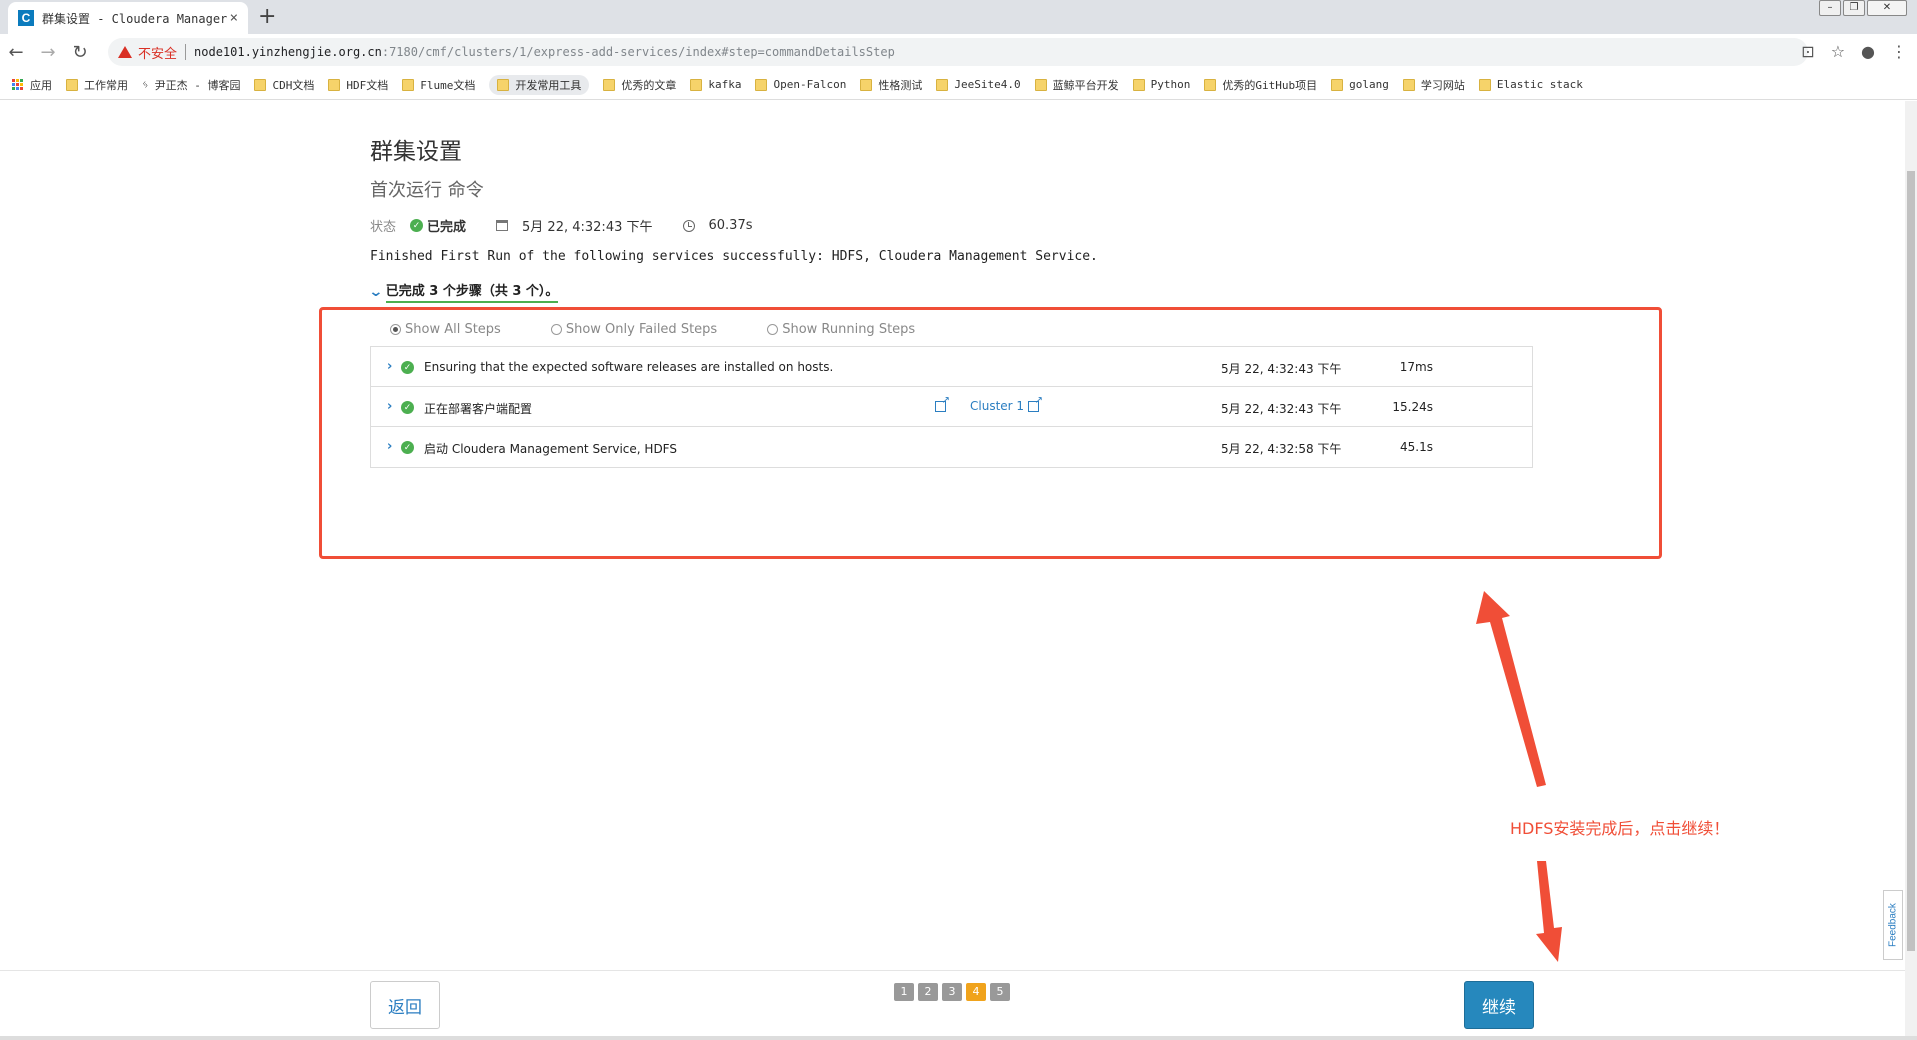 Image resolution: width=1917 pixels, height=1040 pixels. What do you see at coordinates (904, 992) in the screenshot?
I see `pager-step: 1` at bounding box center [904, 992].